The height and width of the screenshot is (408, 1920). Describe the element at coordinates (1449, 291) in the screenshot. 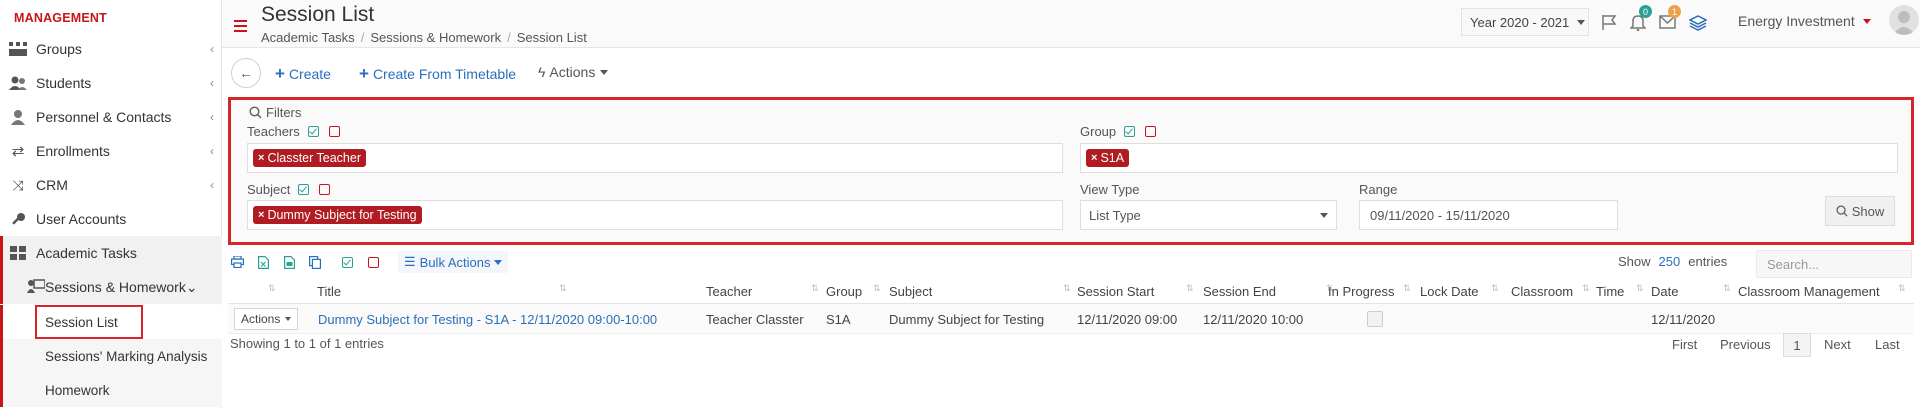

I see `column-lock-date: Lock Date` at that location.